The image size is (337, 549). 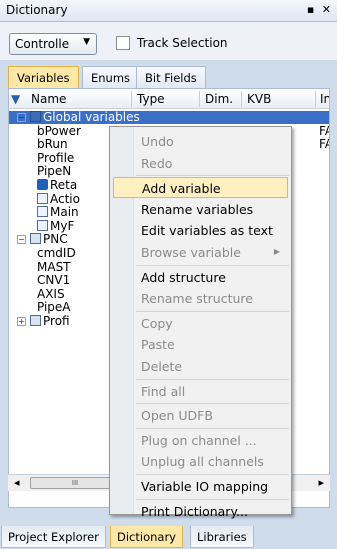 What do you see at coordinates (48, 99) in the screenshot?
I see `column-name: Name` at bounding box center [48, 99].